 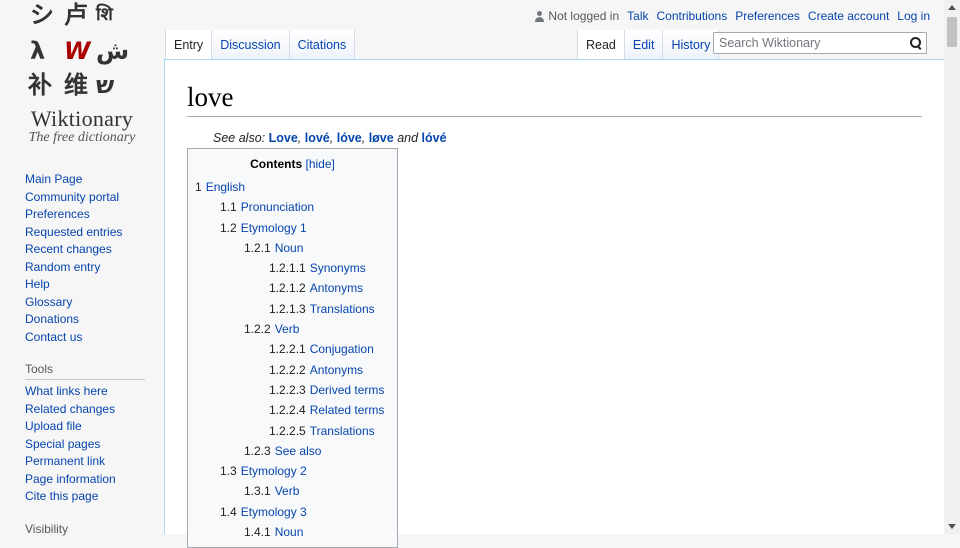 I want to click on toc-item: 1.2 Etymology 1, so click(x=292, y=228).